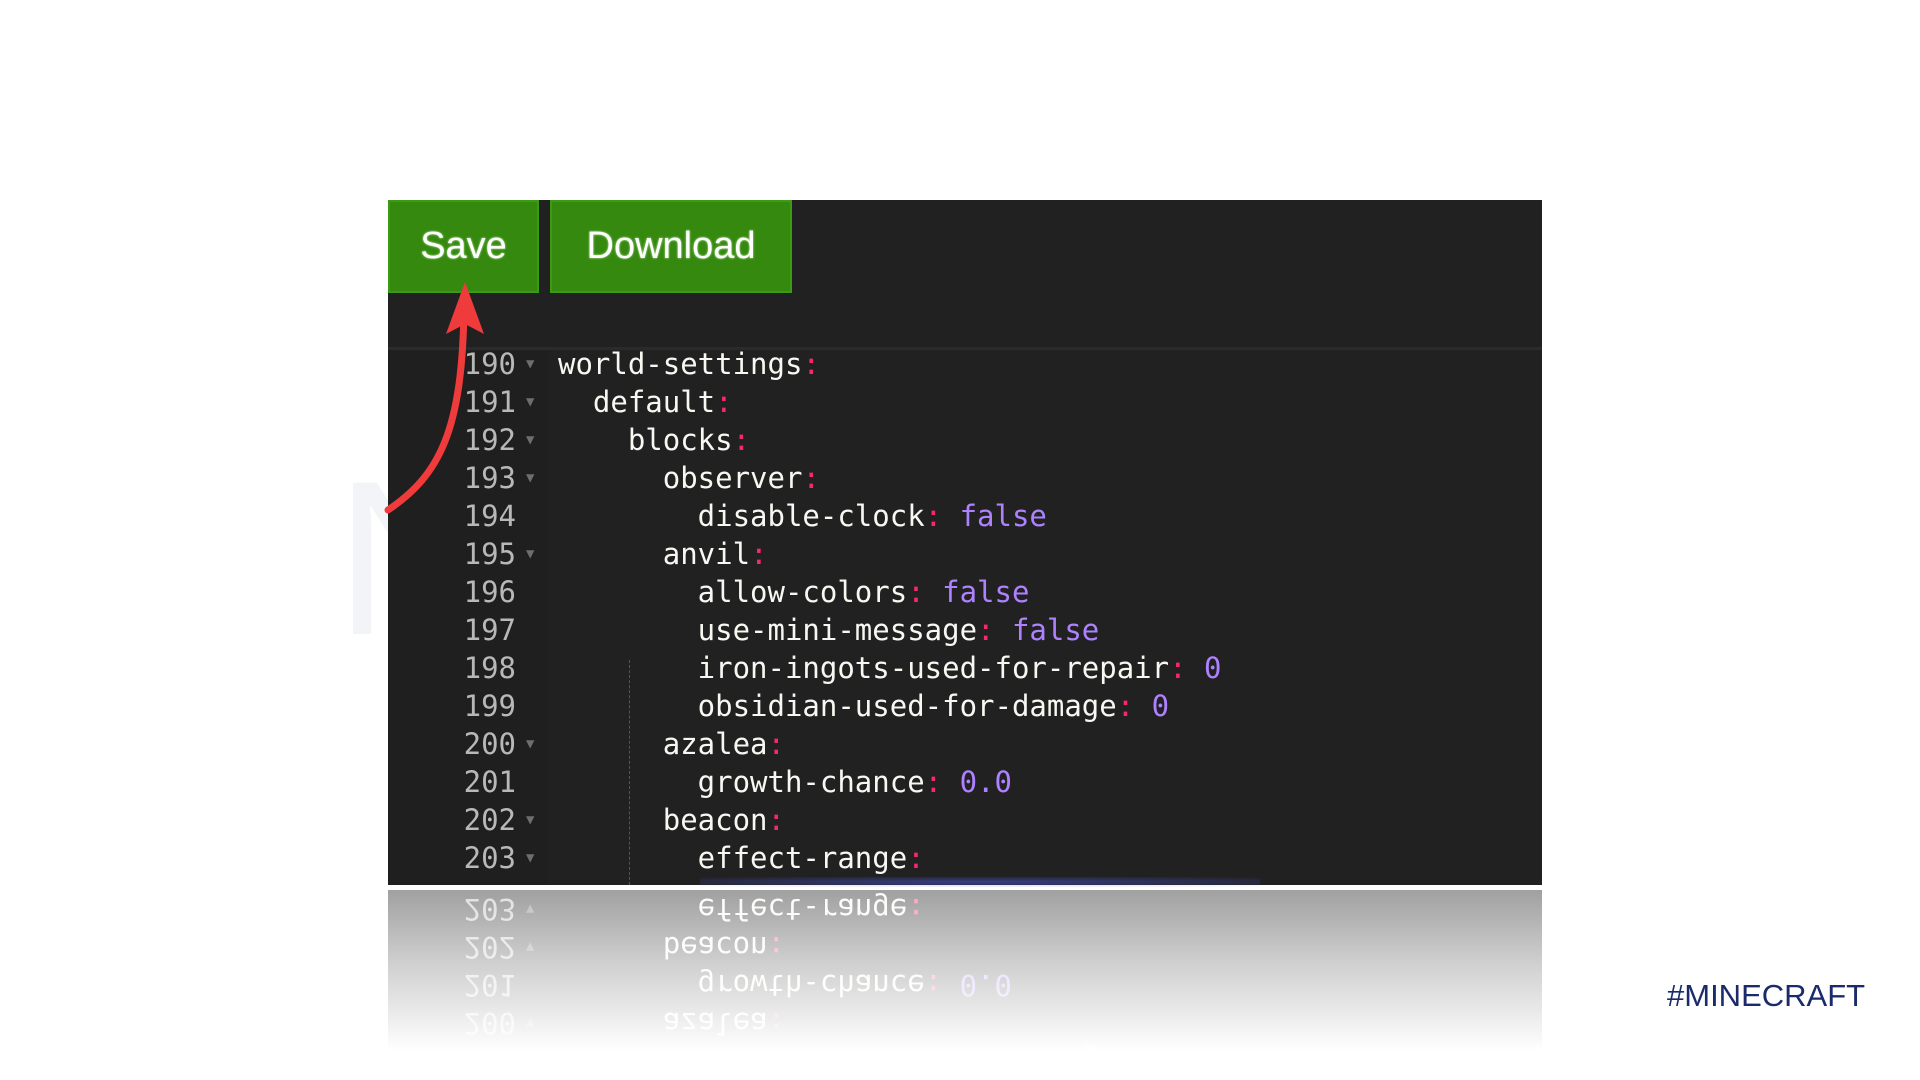 Image resolution: width=1920 pixels, height=1080 pixels. Describe the element at coordinates (965, 440) in the screenshot. I see `code-line: 192 ▼ blocks:` at that location.